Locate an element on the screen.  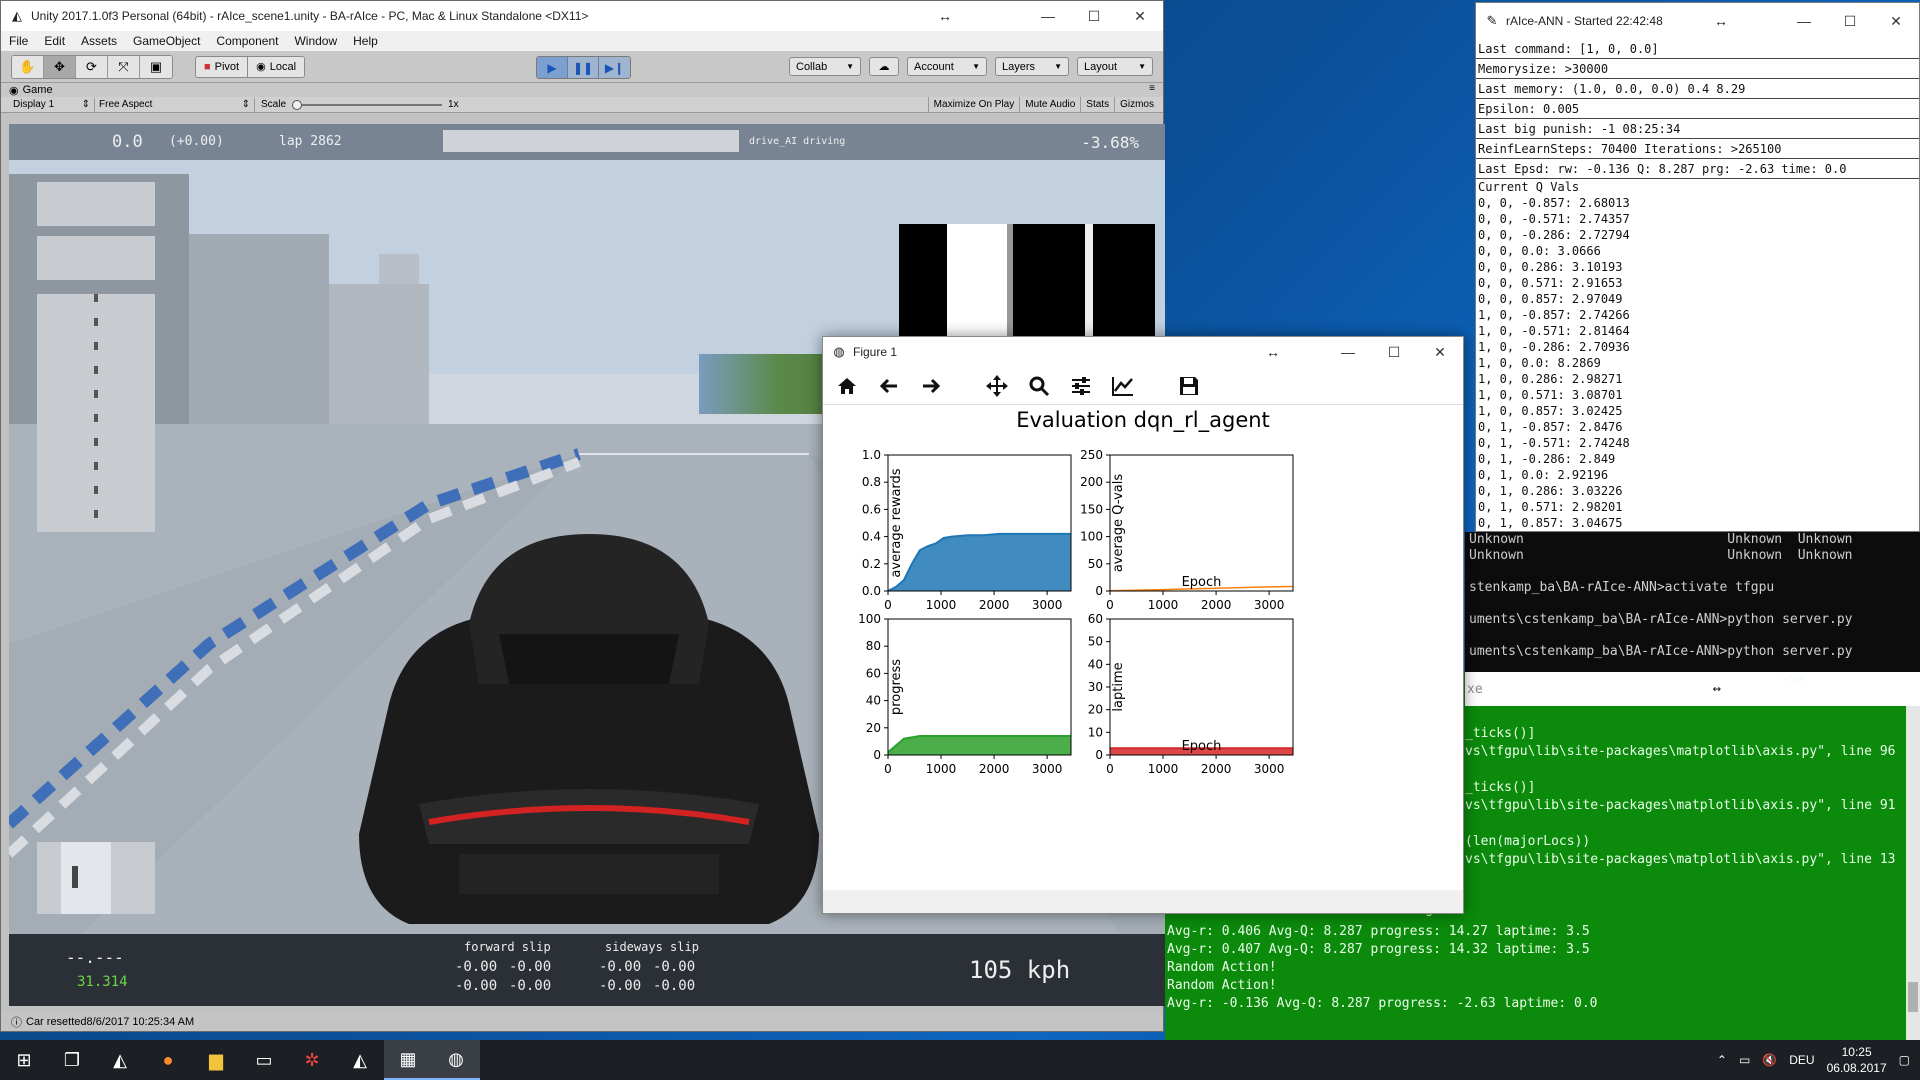
q-value: 1, 0, -0.286: 2.70936 is located at coordinates (1554, 347).